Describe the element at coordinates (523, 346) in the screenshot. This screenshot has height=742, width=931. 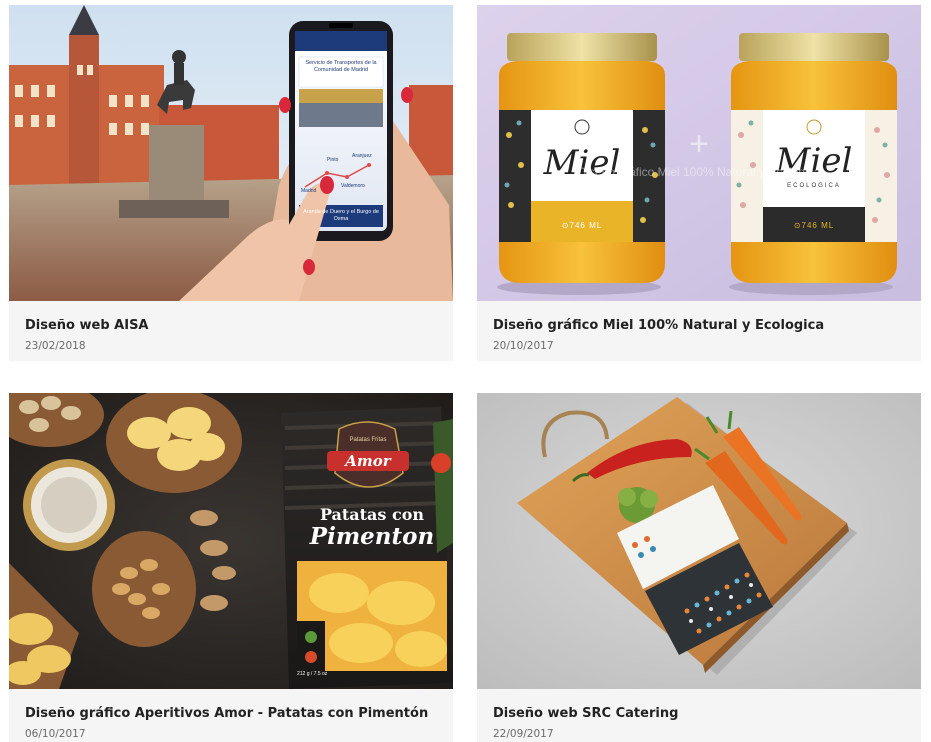
I see `project-date: 20/10/2017` at that location.